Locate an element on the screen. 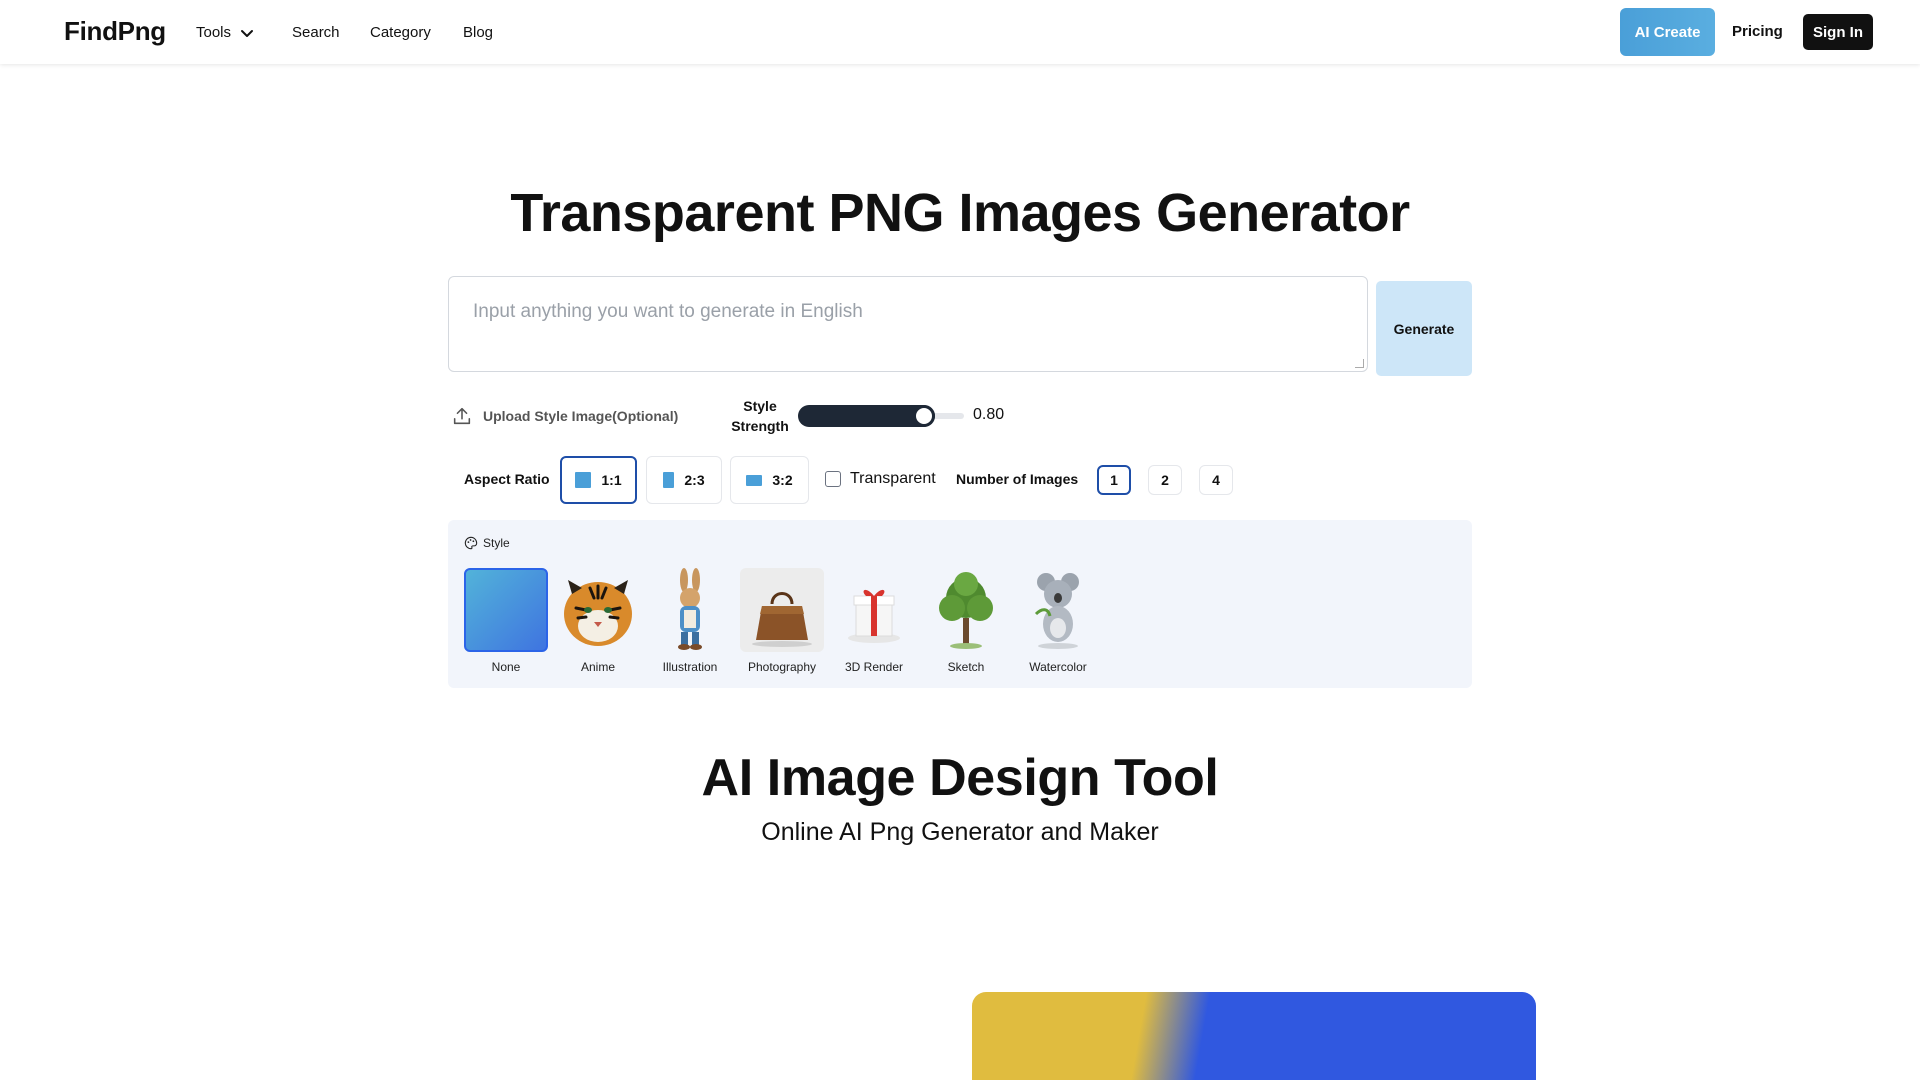  sign-in-button: Sign In is located at coordinates (1838, 32).